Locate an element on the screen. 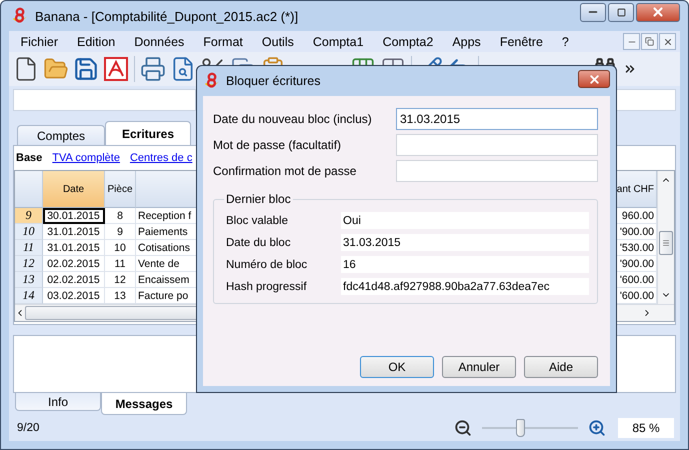 This screenshot has height=450, width=689. field-label: Date du nouveau bloc (inclus) is located at coordinates (293, 119).